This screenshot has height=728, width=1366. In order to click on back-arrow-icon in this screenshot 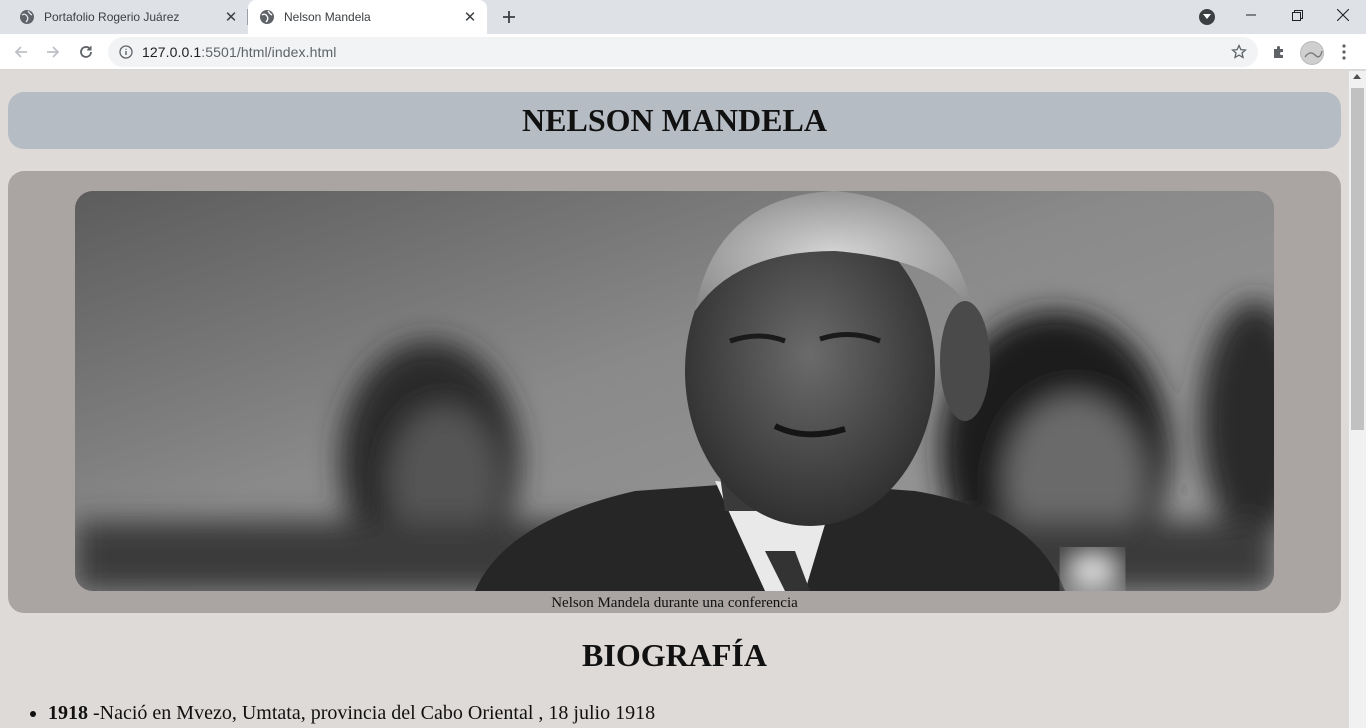, I will do `click(20, 52)`.